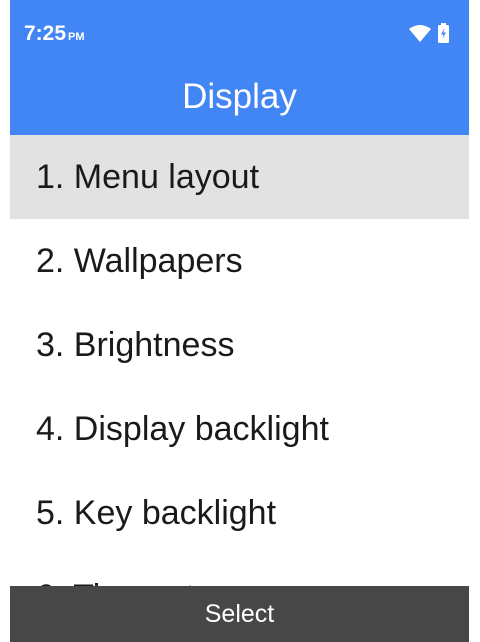  What do you see at coordinates (45, 33) in the screenshot?
I see `clock-time: 7:25` at bounding box center [45, 33].